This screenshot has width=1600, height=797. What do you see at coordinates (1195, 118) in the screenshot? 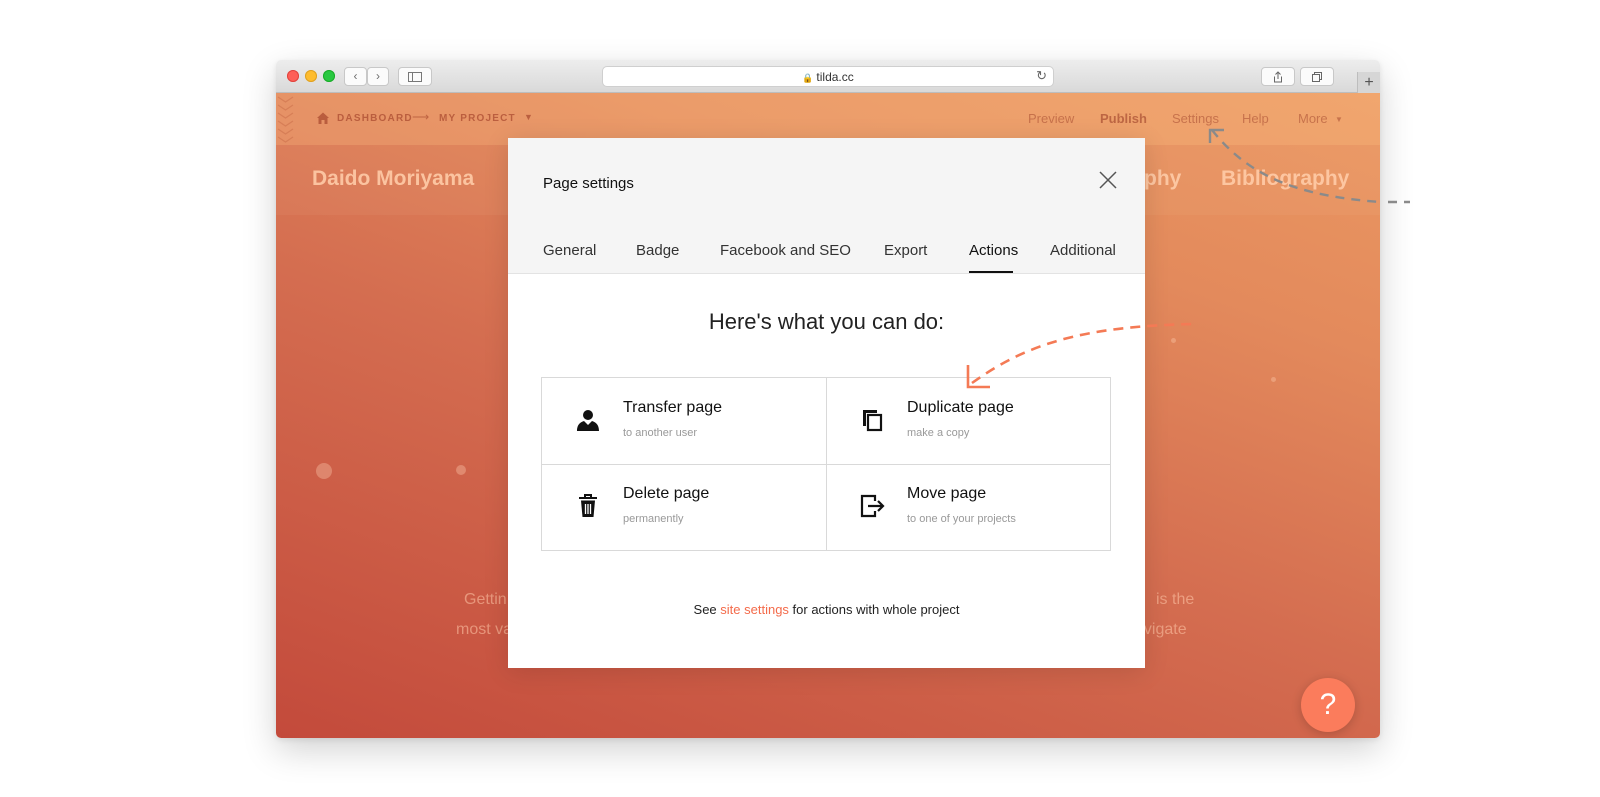
I see `settings-link: Settings` at bounding box center [1195, 118].